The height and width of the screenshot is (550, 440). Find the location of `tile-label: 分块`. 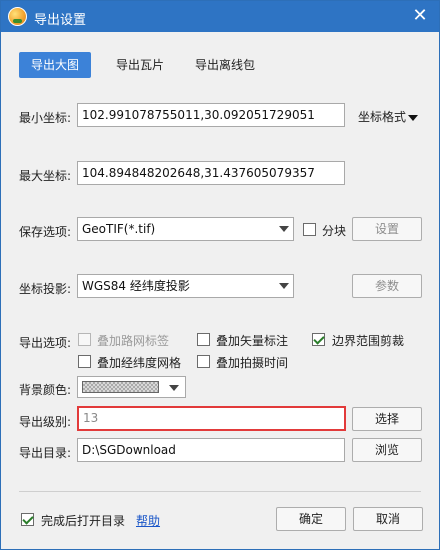

tile-label: 分块 is located at coordinates (334, 231).